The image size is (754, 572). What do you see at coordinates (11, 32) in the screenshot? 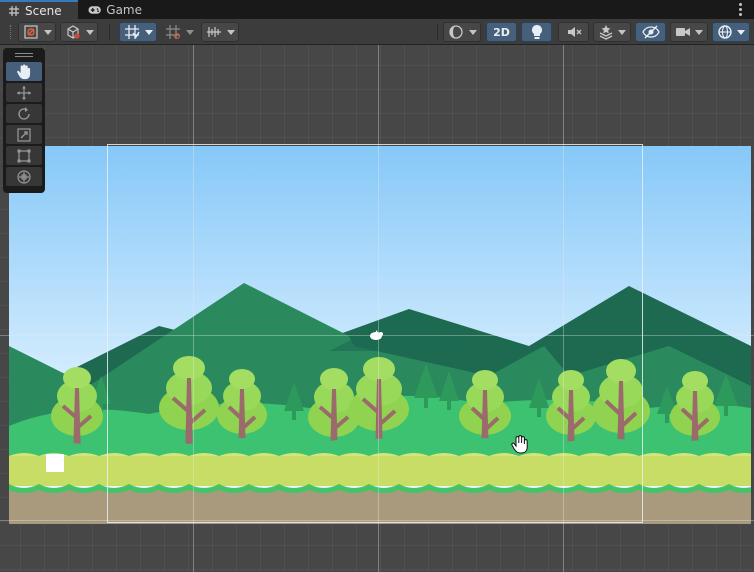
I see `toolbar-grip` at bounding box center [11, 32].